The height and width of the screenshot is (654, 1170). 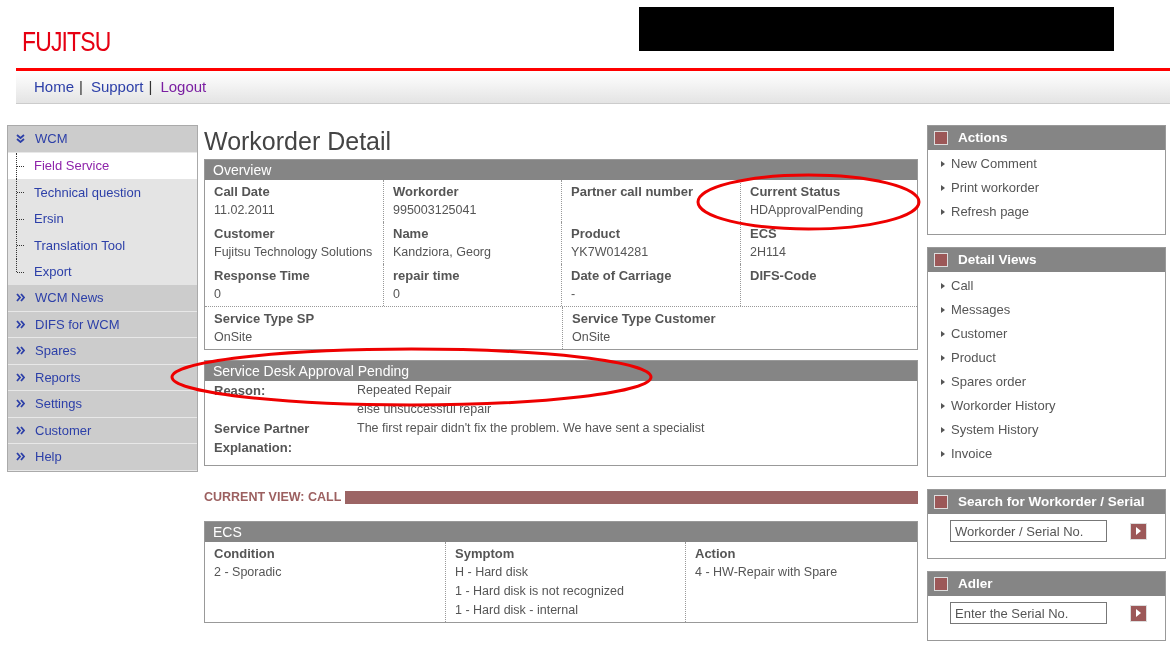 What do you see at coordinates (102, 457) in the screenshot?
I see `sidebar-section: Help` at bounding box center [102, 457].